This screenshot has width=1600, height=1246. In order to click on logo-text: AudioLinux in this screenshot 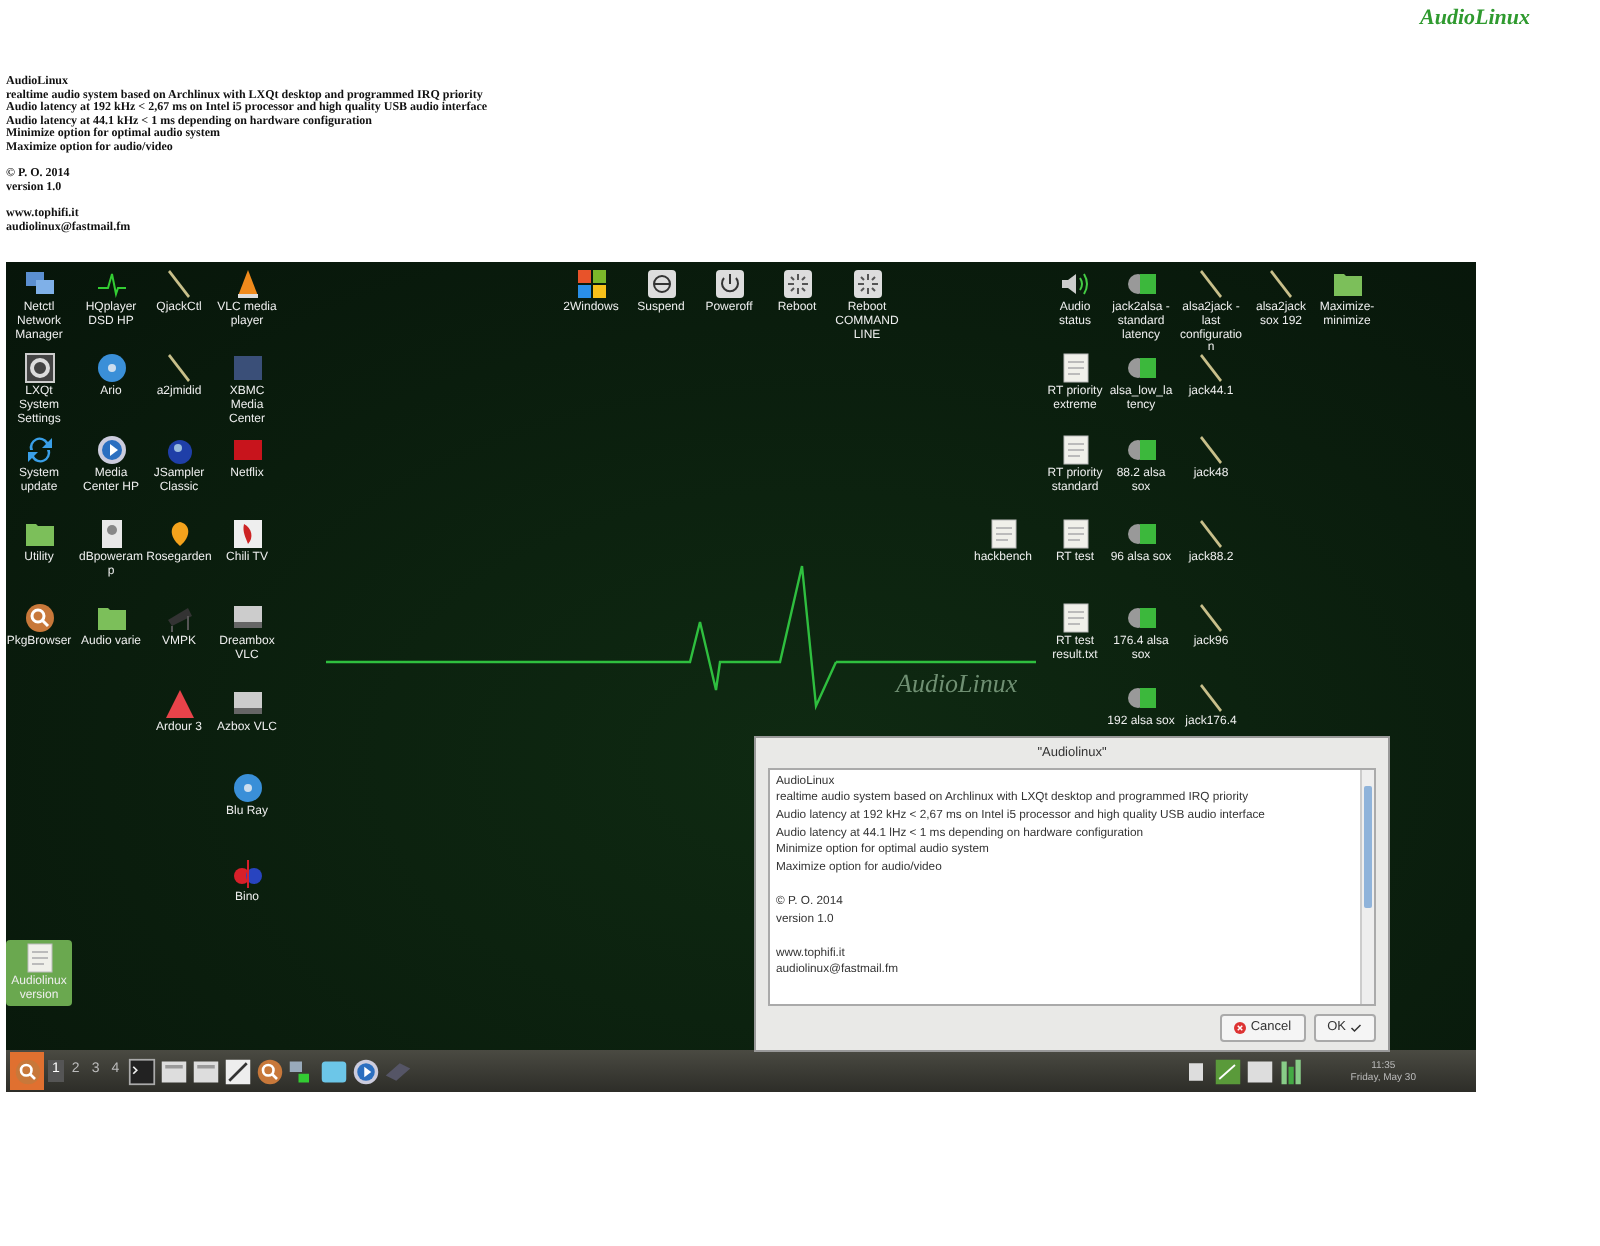, I will do `click(1475, 18)`.